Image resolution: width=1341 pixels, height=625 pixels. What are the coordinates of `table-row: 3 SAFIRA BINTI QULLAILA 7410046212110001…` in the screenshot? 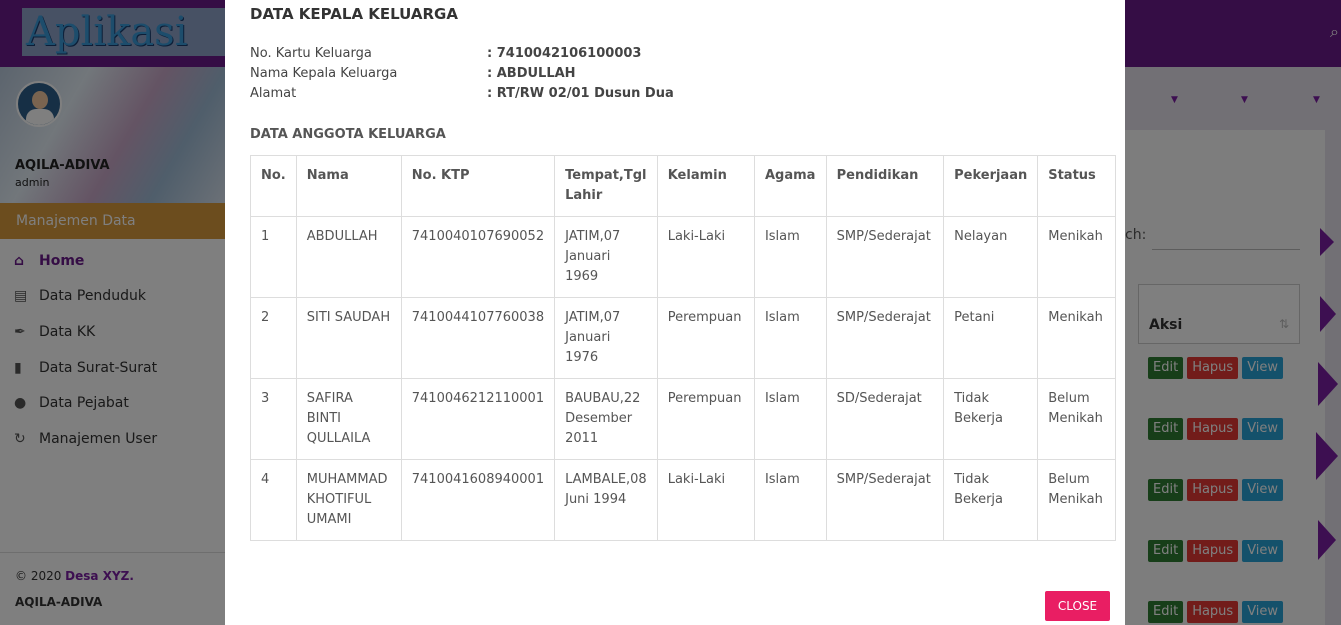 It's located at (683, 419).